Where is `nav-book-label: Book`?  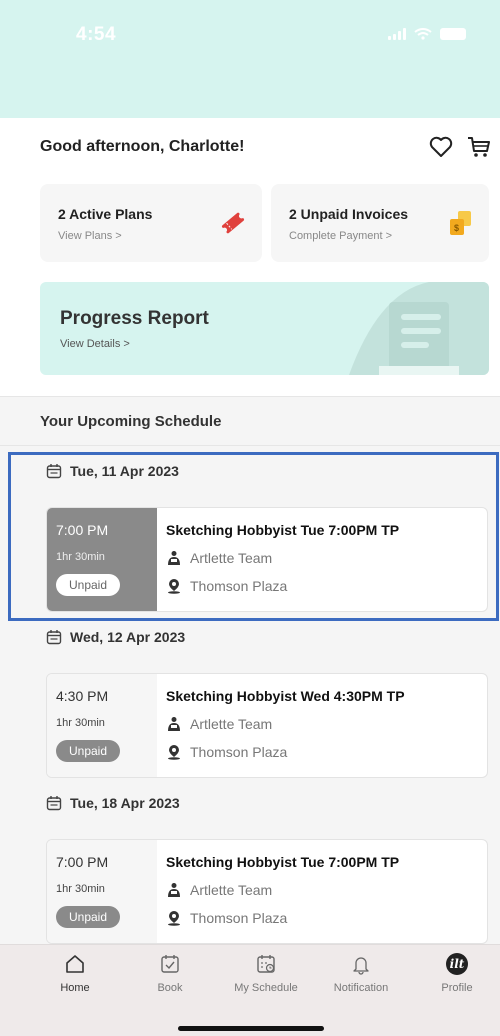 nav-book-label: Book is located at coordinates (170, 988).